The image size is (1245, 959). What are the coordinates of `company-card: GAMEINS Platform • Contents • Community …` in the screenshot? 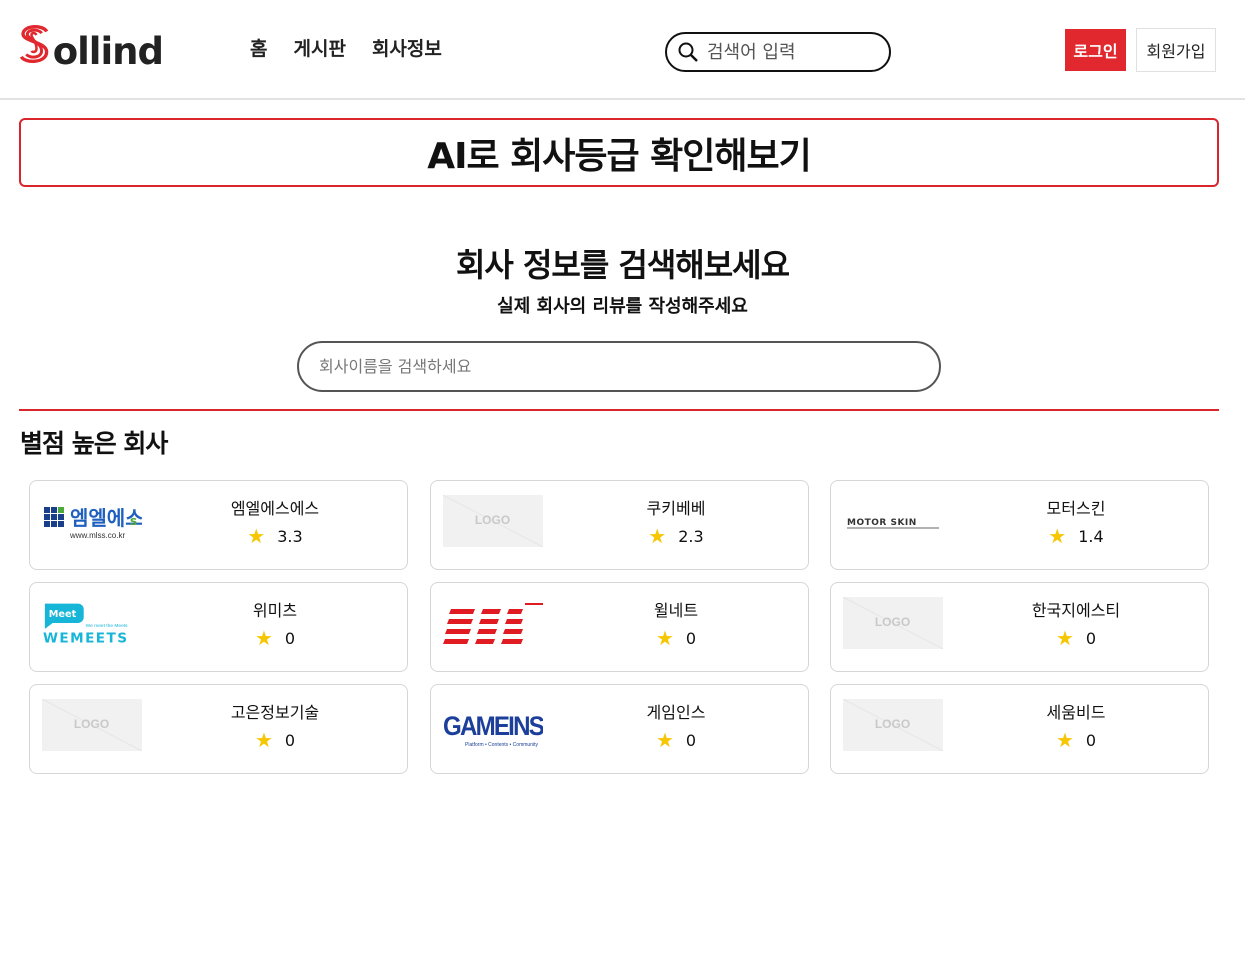 It's located at (619, 729).